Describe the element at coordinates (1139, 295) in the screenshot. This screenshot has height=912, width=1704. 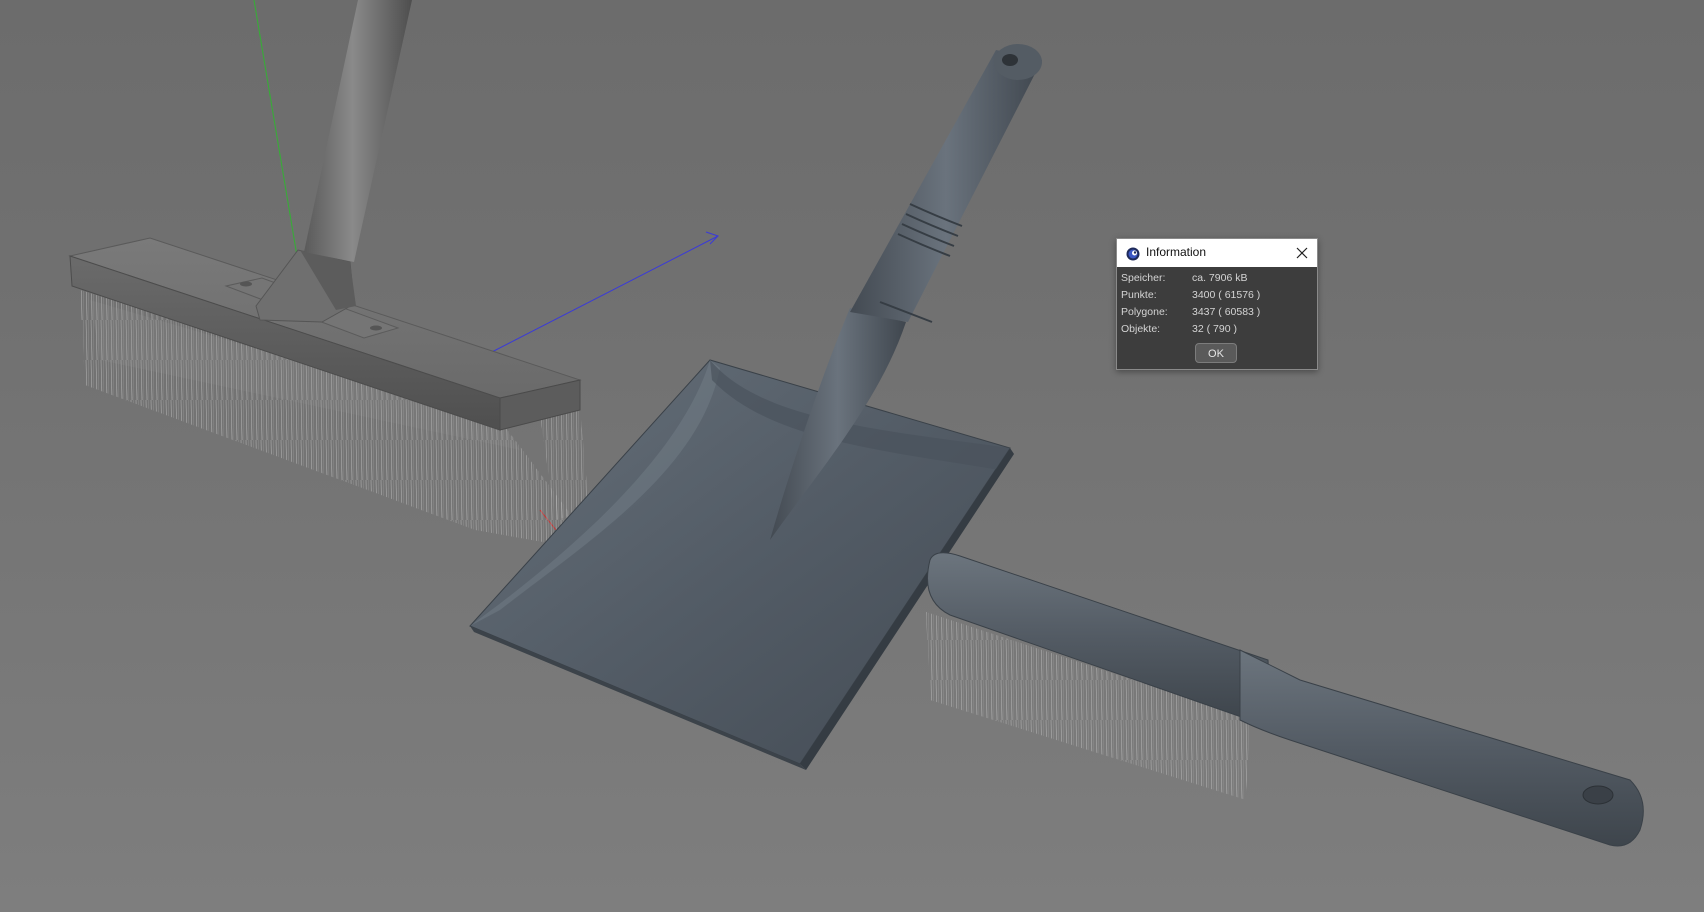
I see `info-label: Punkte:` at that location.